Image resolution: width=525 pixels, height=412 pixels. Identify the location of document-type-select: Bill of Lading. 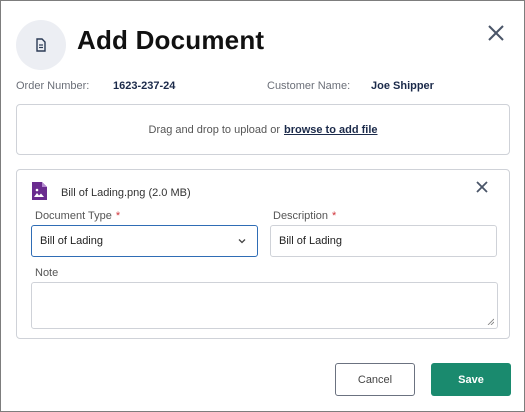
(144, 241).